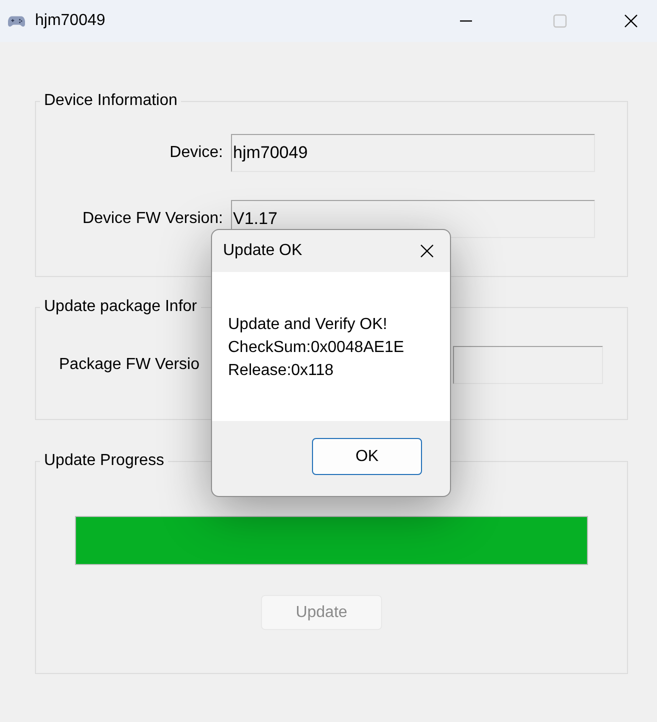 The width and height of the screenshot is (657, 722). I want to click on window-title: hjm70049, so click(70, 21).